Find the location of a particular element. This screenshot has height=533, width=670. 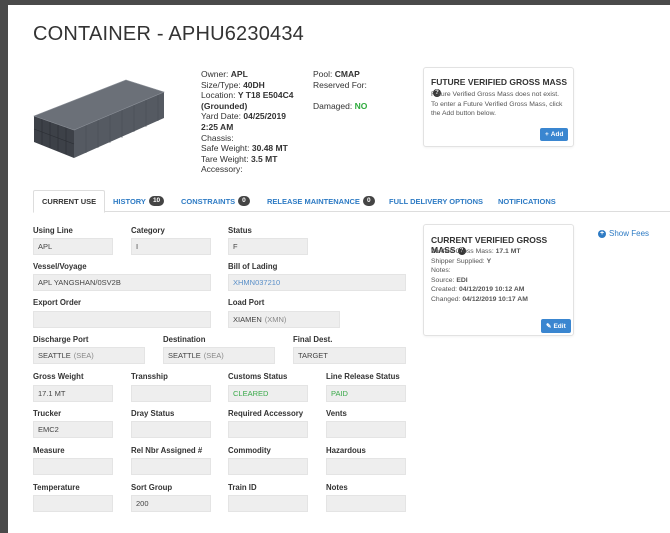

required-accessory-label: Required Accessory is located at coordinates (266, 413).